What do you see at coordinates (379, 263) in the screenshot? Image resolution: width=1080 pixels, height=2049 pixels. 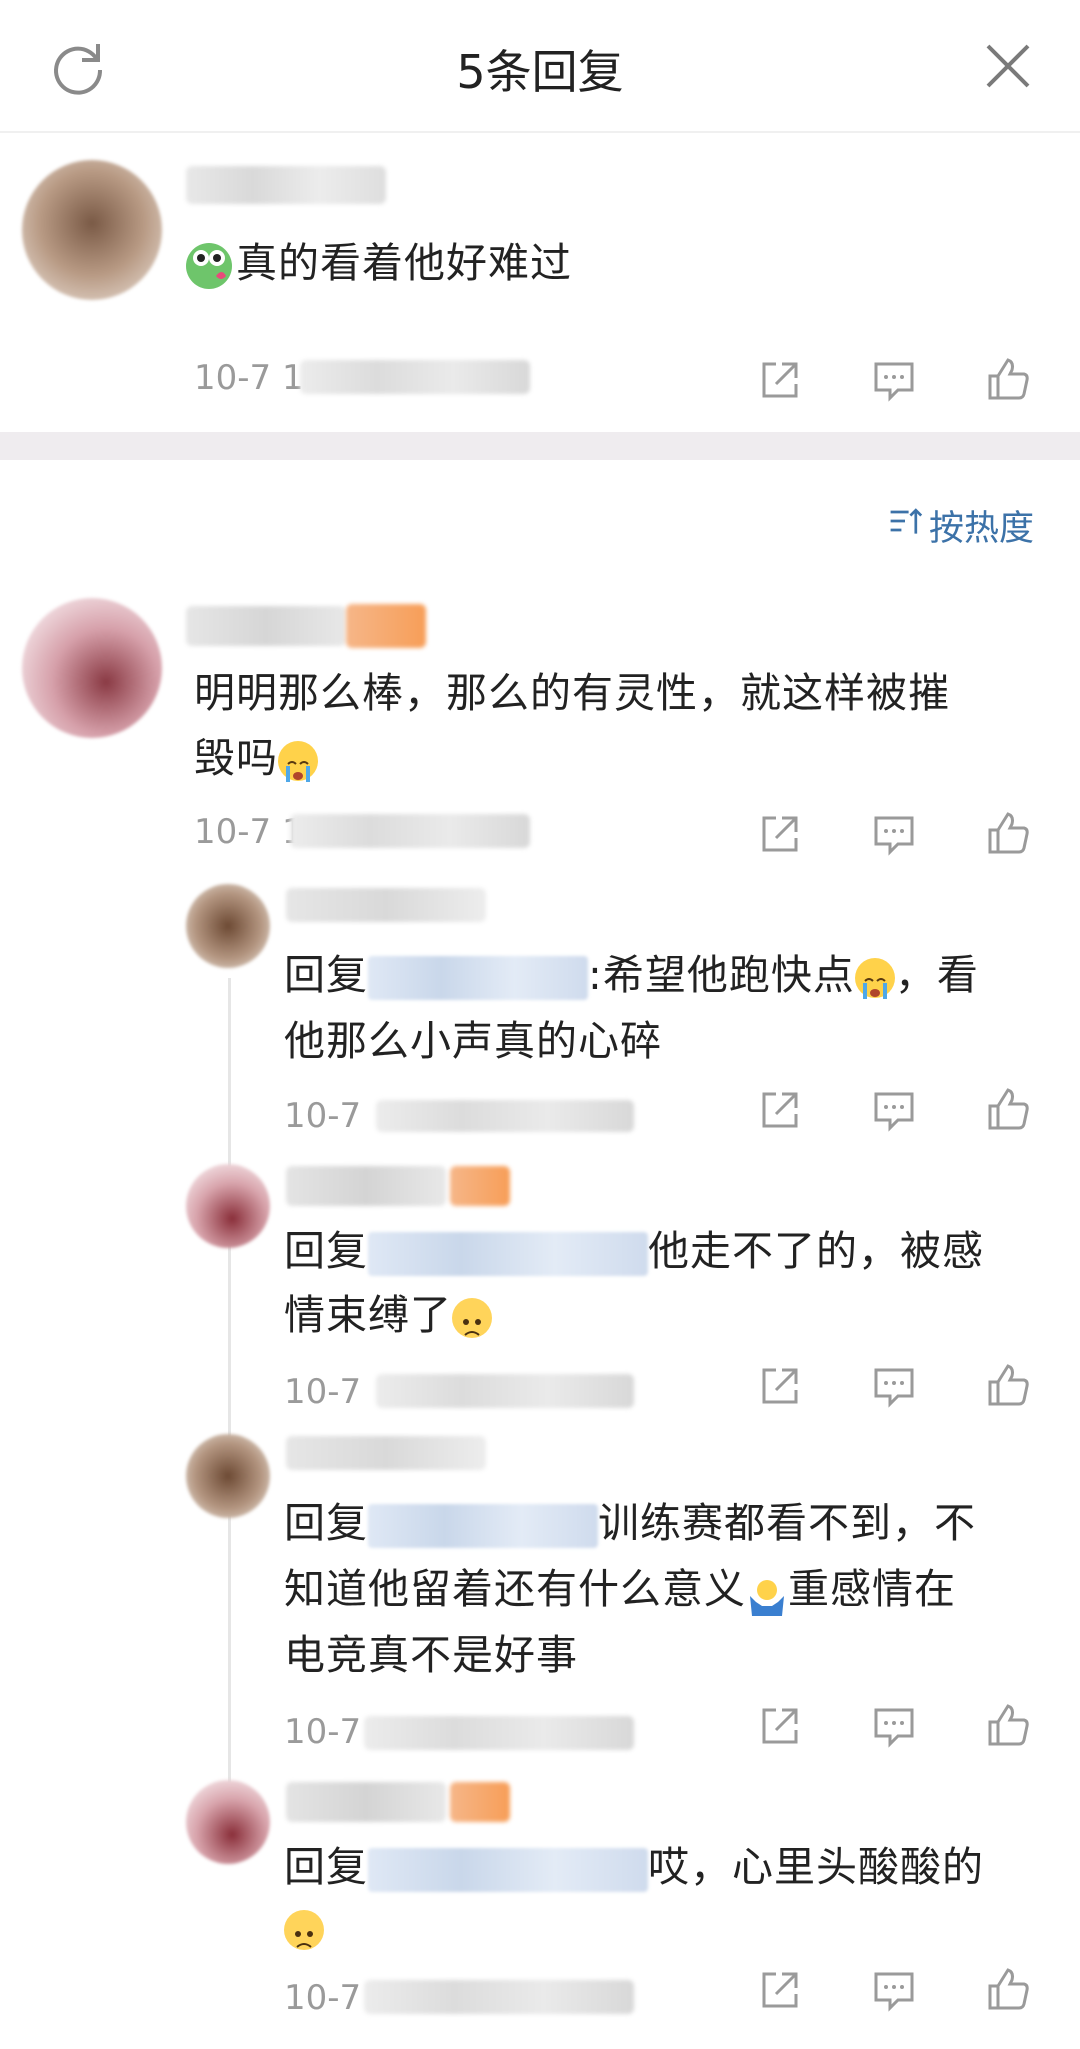 I see `comment-text: 真的看着他好难过` at bounding box center [379, 263].